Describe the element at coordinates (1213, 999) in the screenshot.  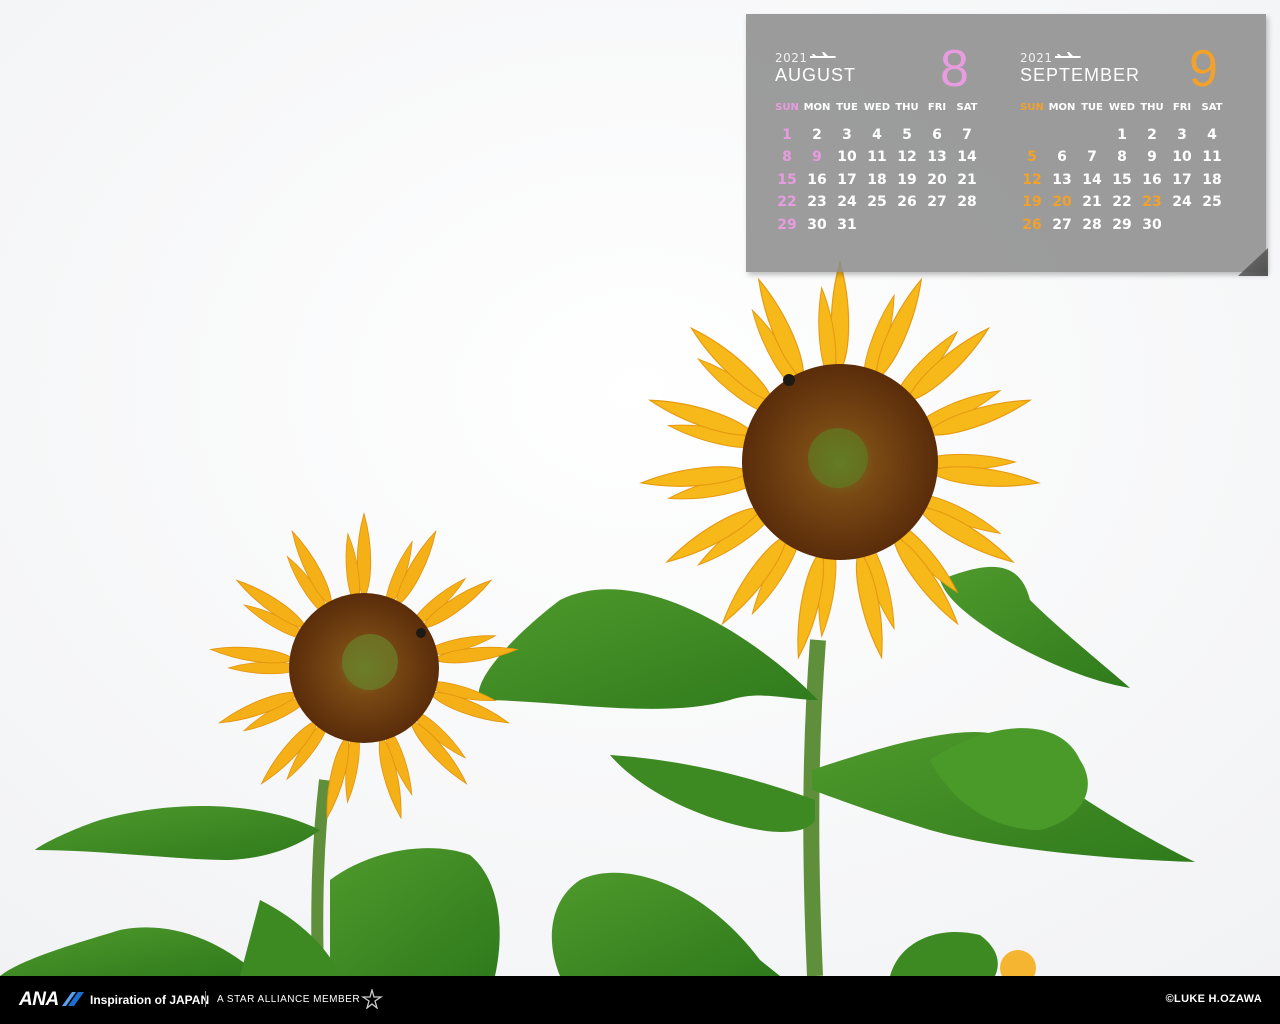
I see `photo-credit: ©LUKE H.OZAWA` at that location.